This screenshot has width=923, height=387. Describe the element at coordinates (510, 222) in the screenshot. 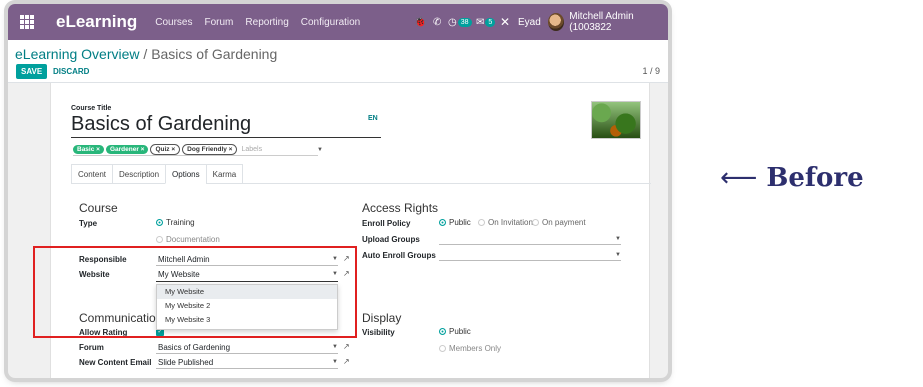

I see `enroll-invitation-label: On Invitation` at that location.